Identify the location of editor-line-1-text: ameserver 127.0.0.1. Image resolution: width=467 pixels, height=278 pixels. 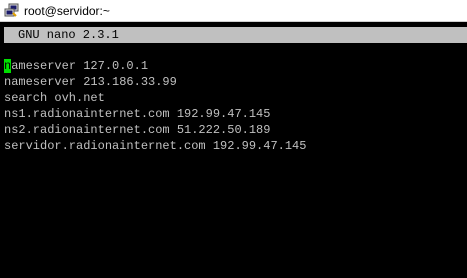
(80, 66).